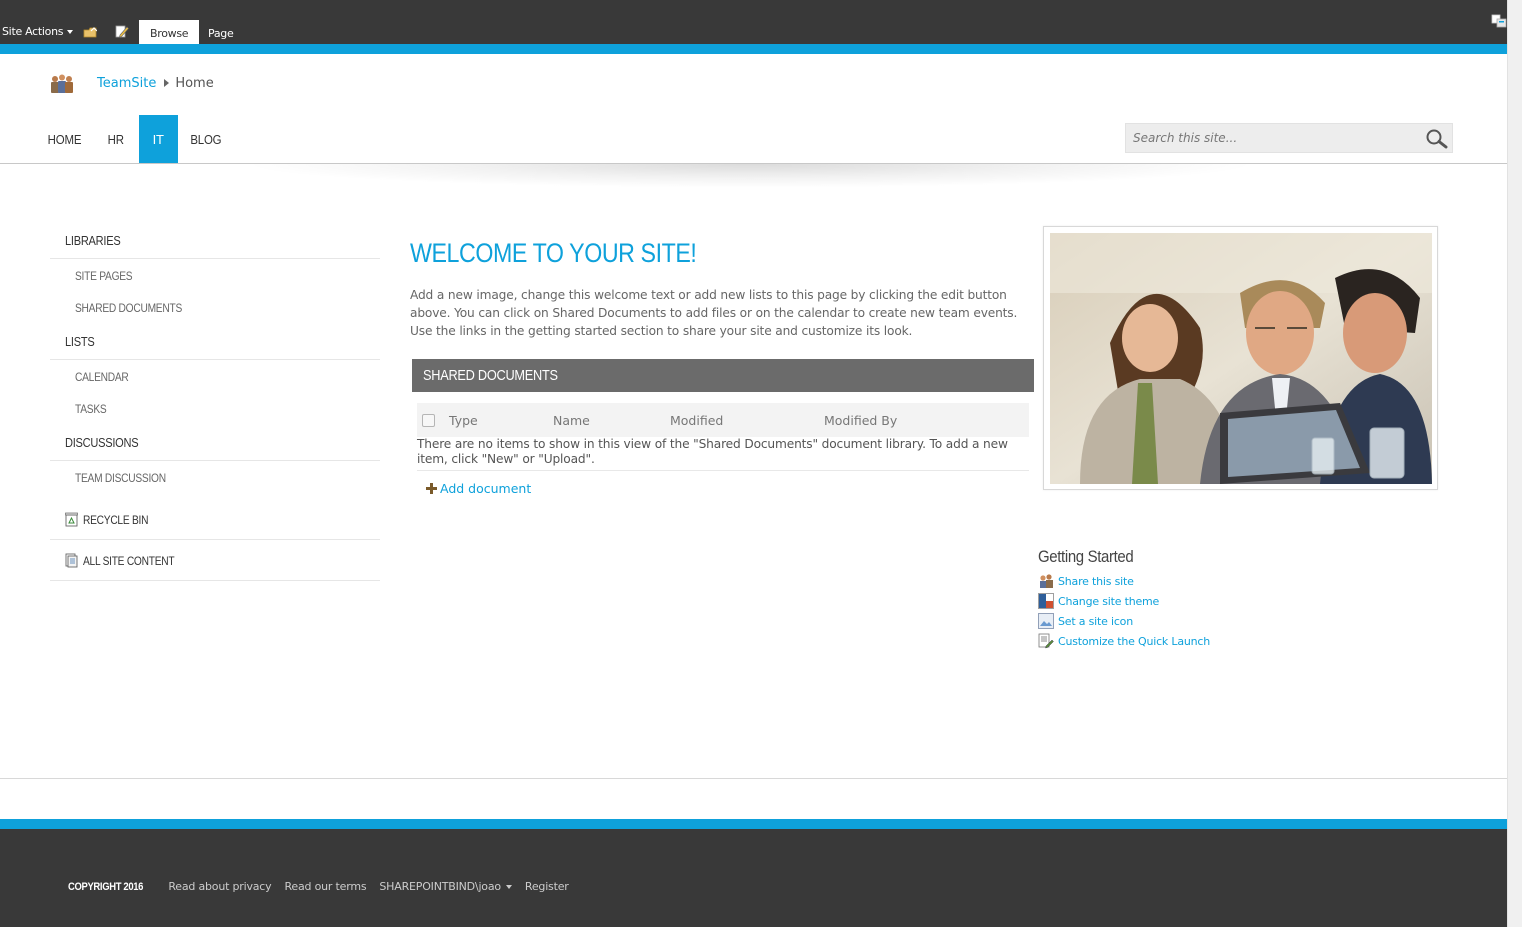 The width and height of the screenshot is (1522, 927). I want to click on nav-item-calendar-label: CALENDAR, so click(102, 377).